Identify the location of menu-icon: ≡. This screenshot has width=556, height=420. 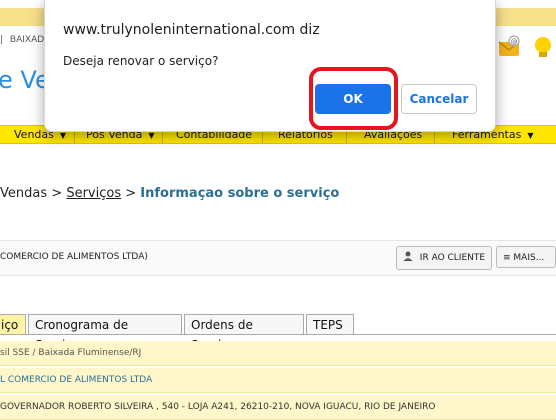
(507, 258).